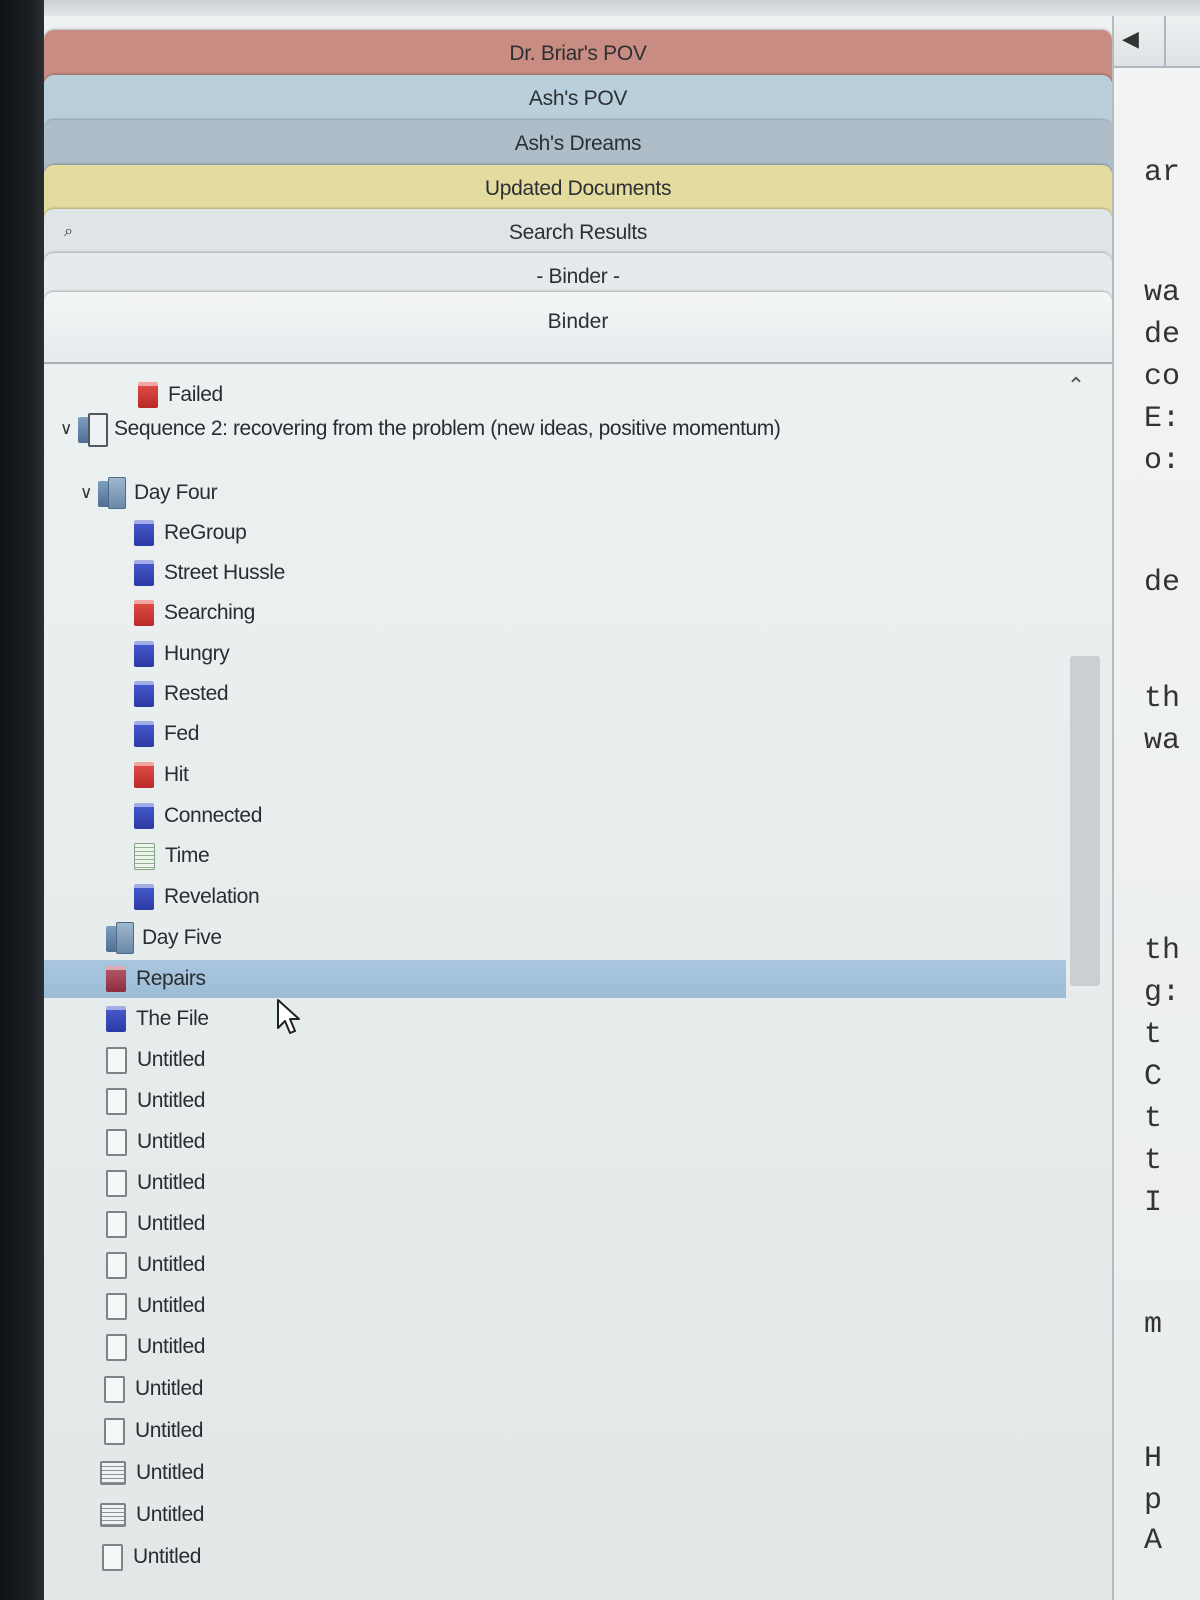 This screenshot has width=1200, height=1600. What do you see at coordinates (622, 8) in the screenshot?
I see `top-toolbar-edge` at bounding box center [622, 8].